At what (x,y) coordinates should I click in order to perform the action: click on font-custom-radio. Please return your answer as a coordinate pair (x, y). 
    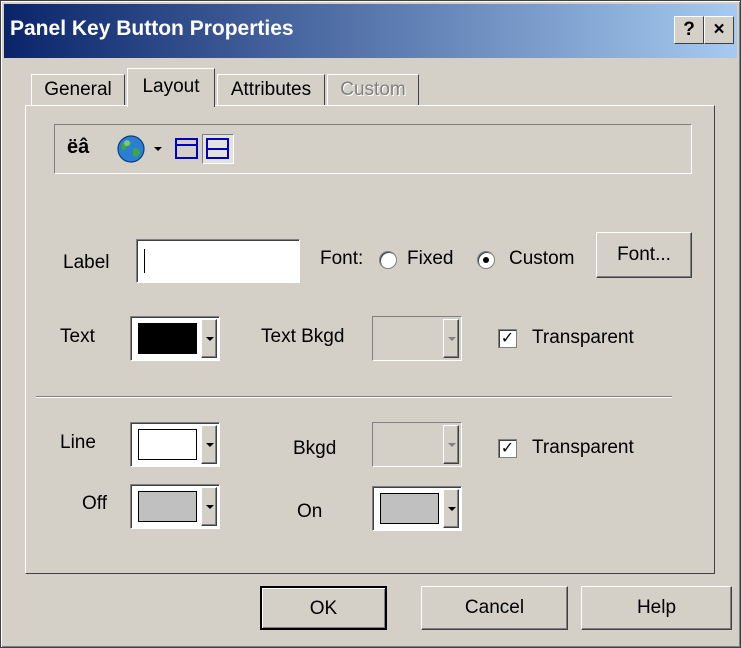
    Looking at the image, I should click on (486, 260).